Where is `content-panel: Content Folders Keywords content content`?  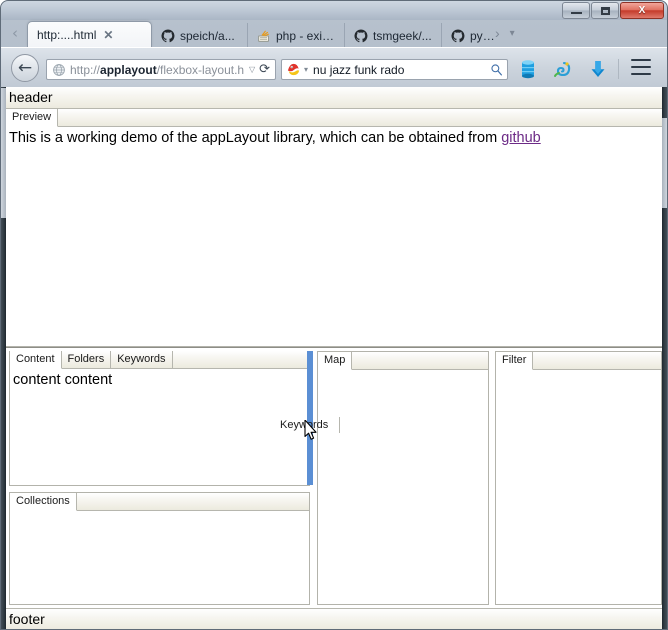 content-panel: Content Folders Keywords content content is located at coordinates (159, 418).